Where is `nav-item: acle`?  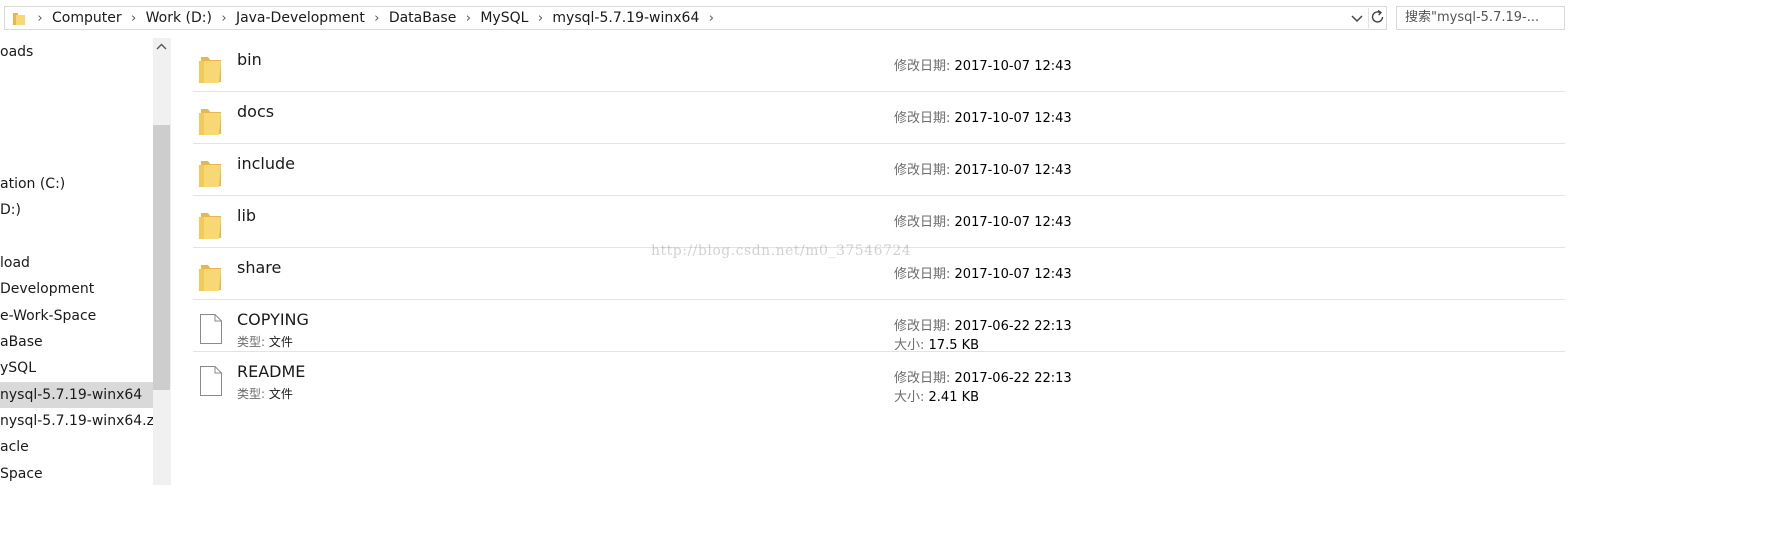 nav-item: acle is located at coordinates (76, 447).